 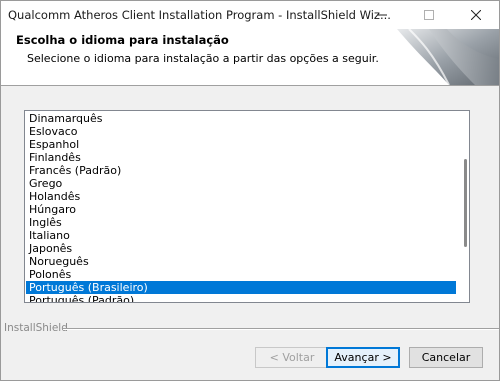 What do you see at coordinates (465, 203) in the screenshot?
I see `scrollbar-thumb` at bounding box center [465, 203].